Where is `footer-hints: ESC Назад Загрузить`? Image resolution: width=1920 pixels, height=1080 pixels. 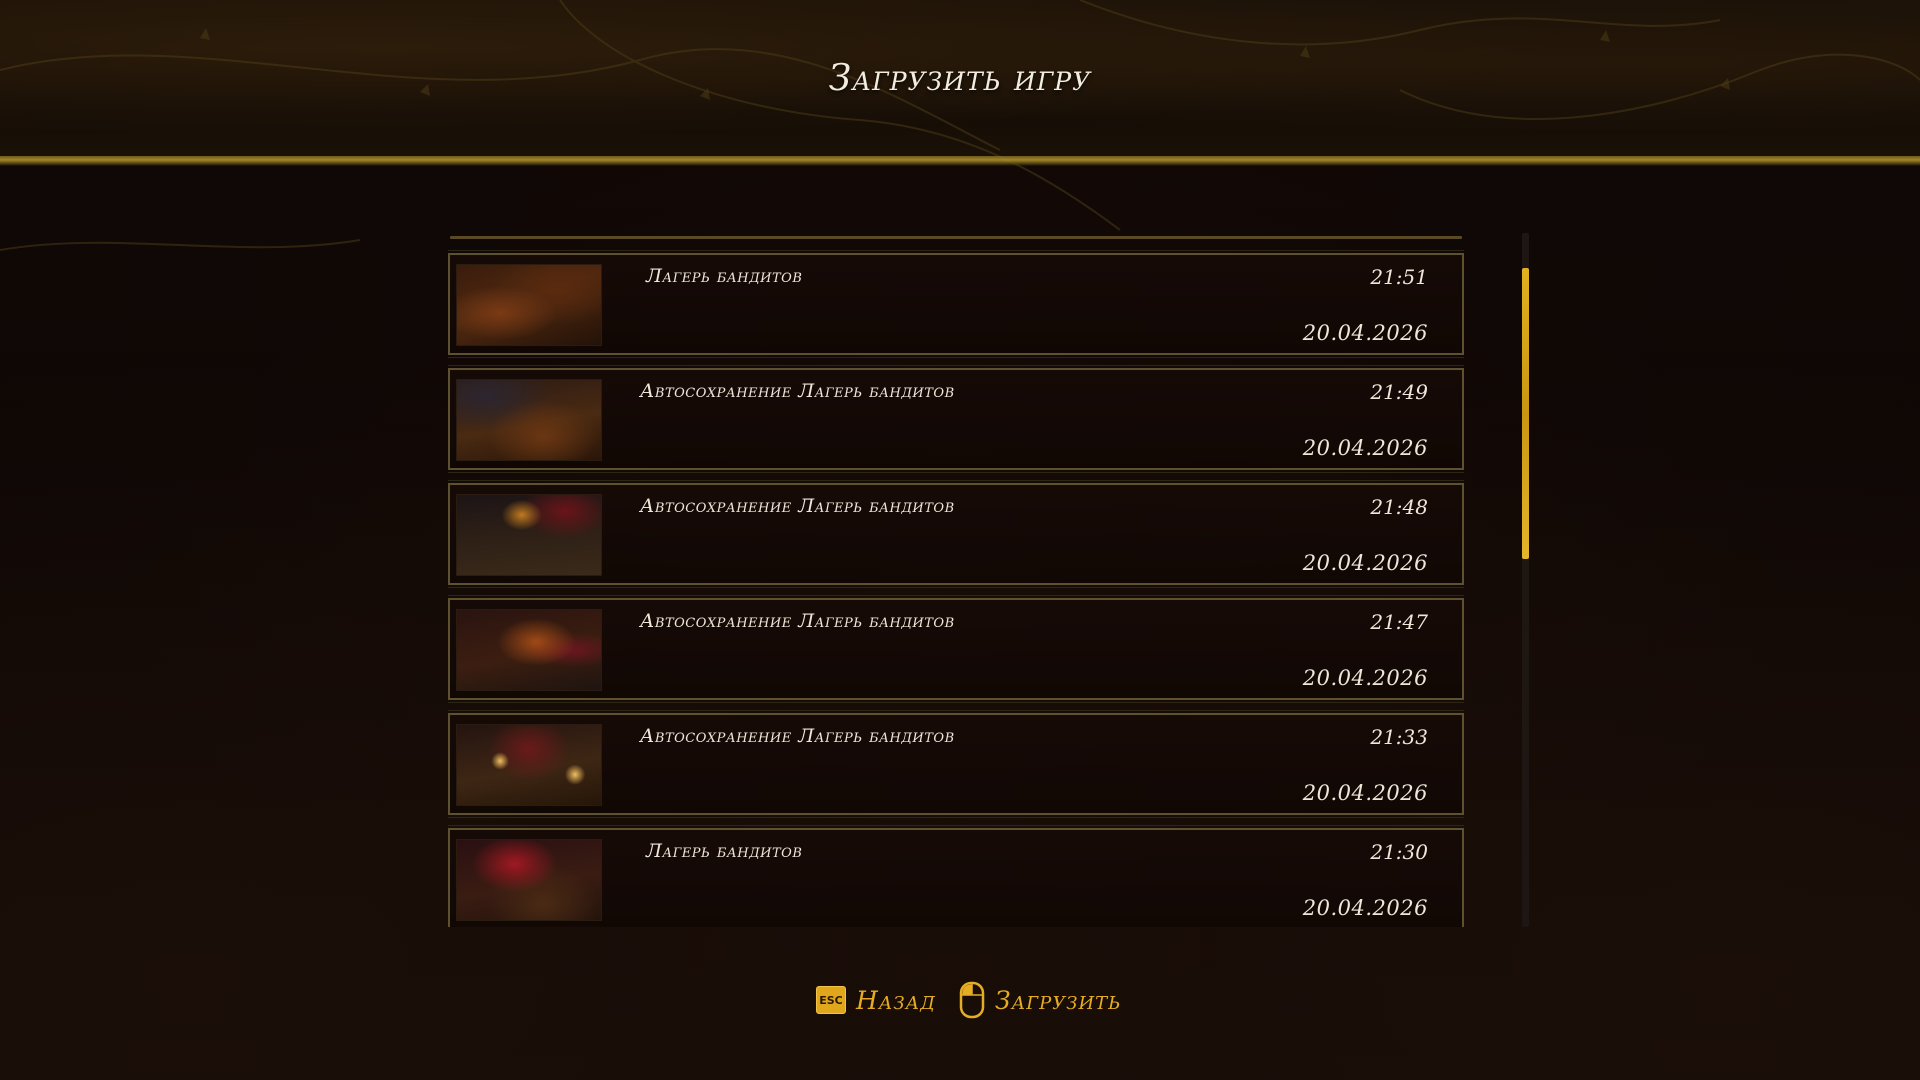 footer-hints: ESC Назад Загрузить is located at coordinates (960, 1000).